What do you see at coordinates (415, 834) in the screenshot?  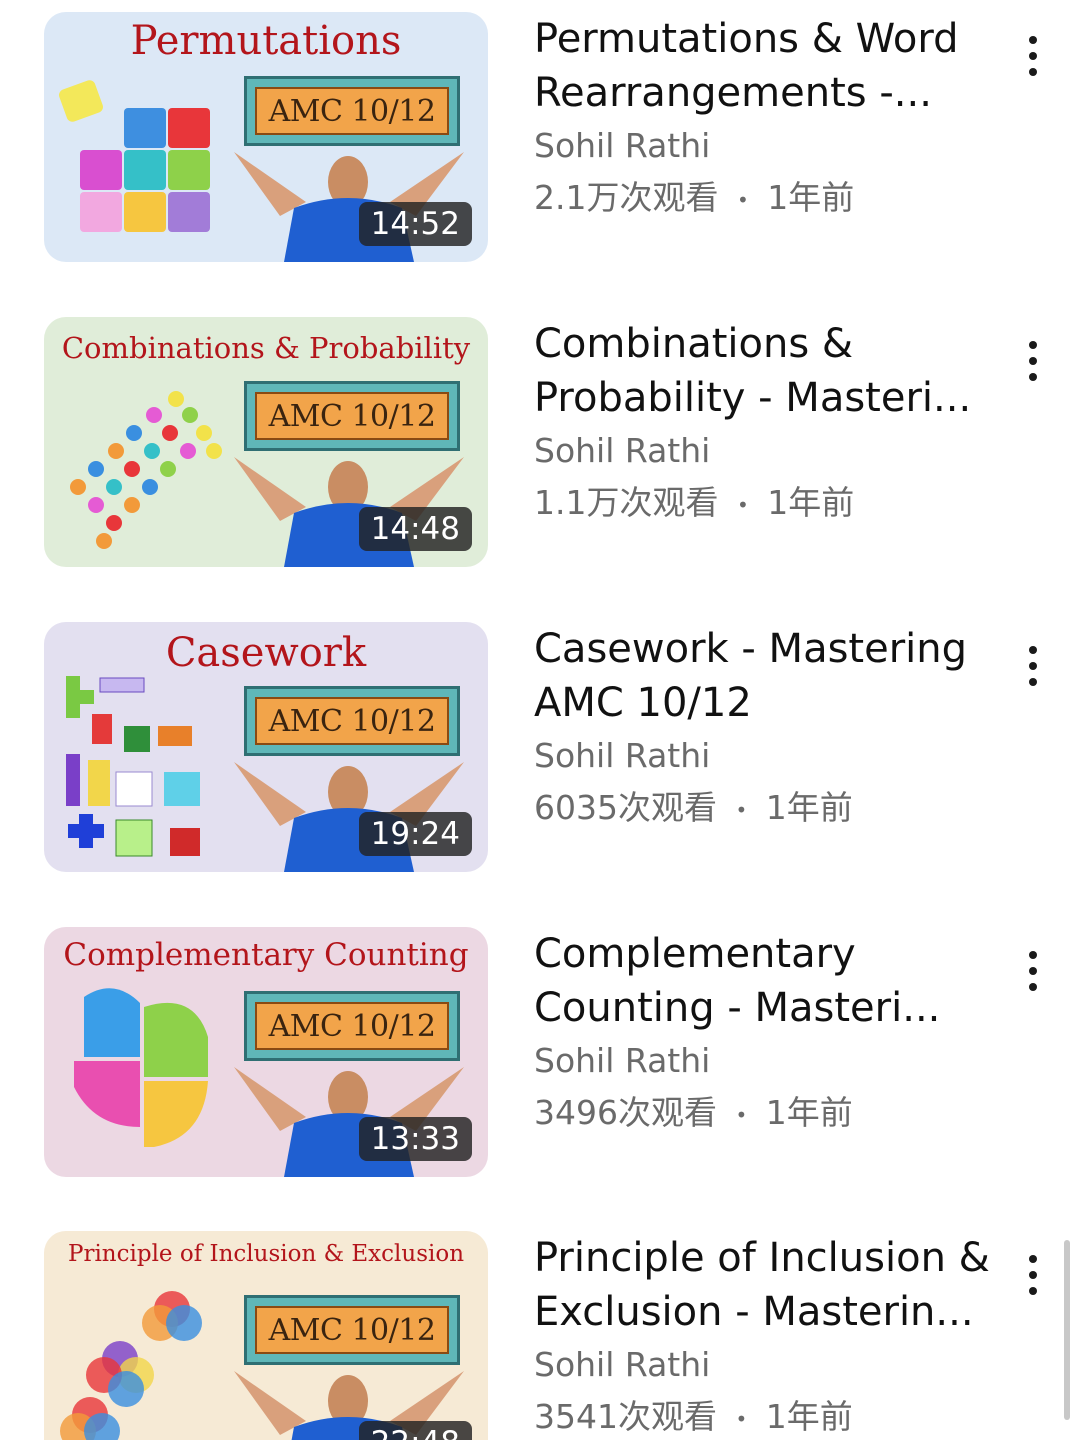 I see `video-duration: 19:24` at bounding box center [415, 834].